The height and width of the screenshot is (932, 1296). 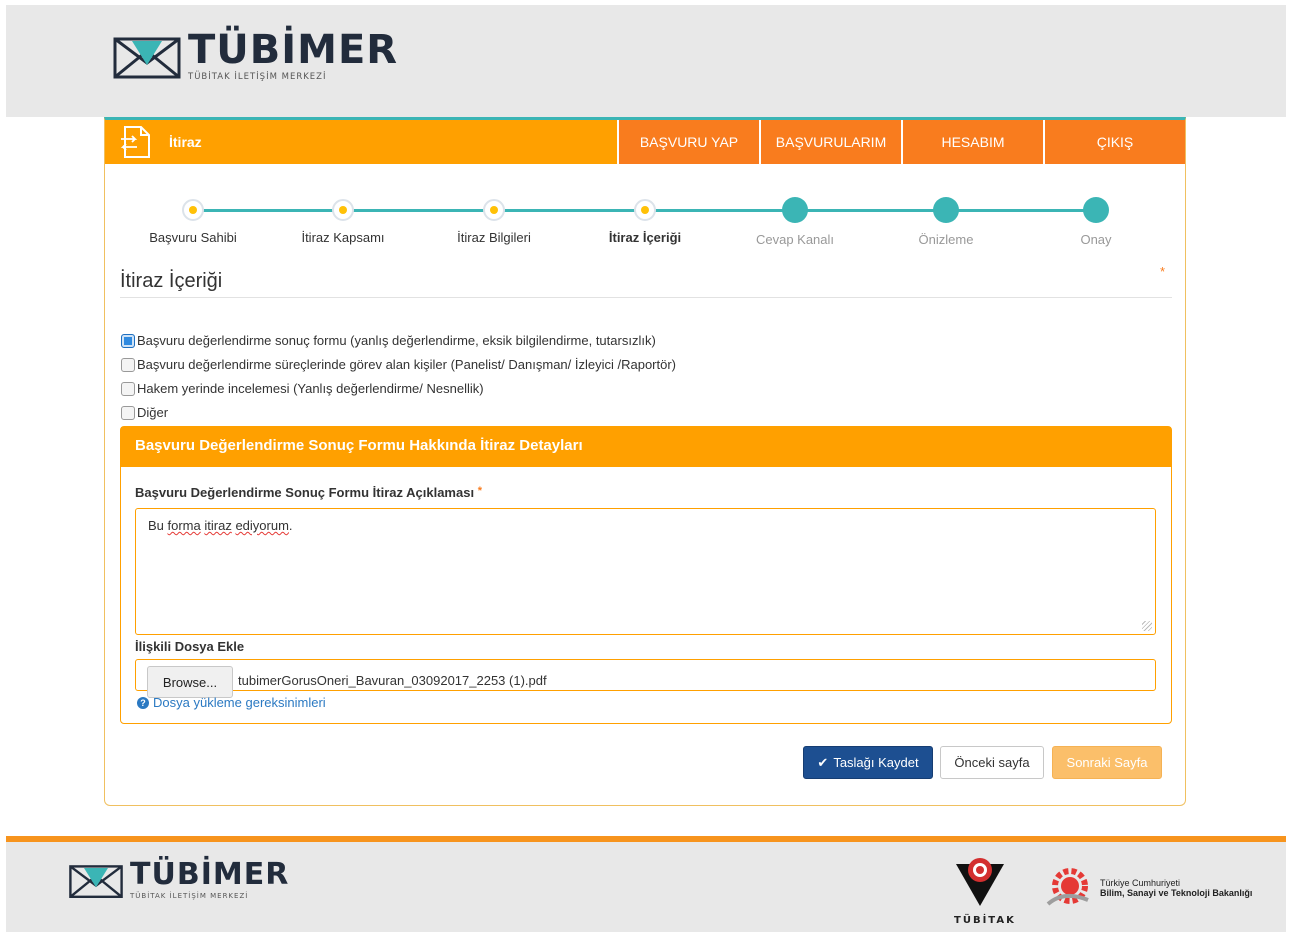 What do you see at coordinates (688, 142) in the screenshot?
I see `nav-basvuru-yap: BAŞVURU YAP` at bounding box center [688, 142].